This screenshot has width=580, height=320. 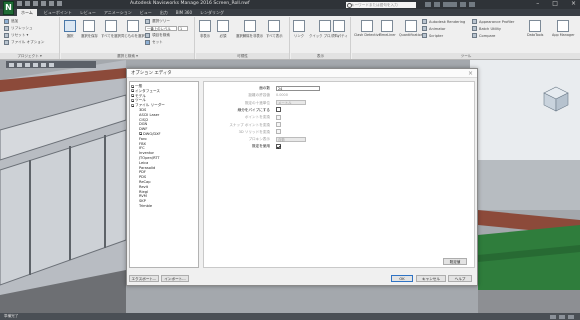 I want to click on minimize-button: –, so click(x=537, y=4).